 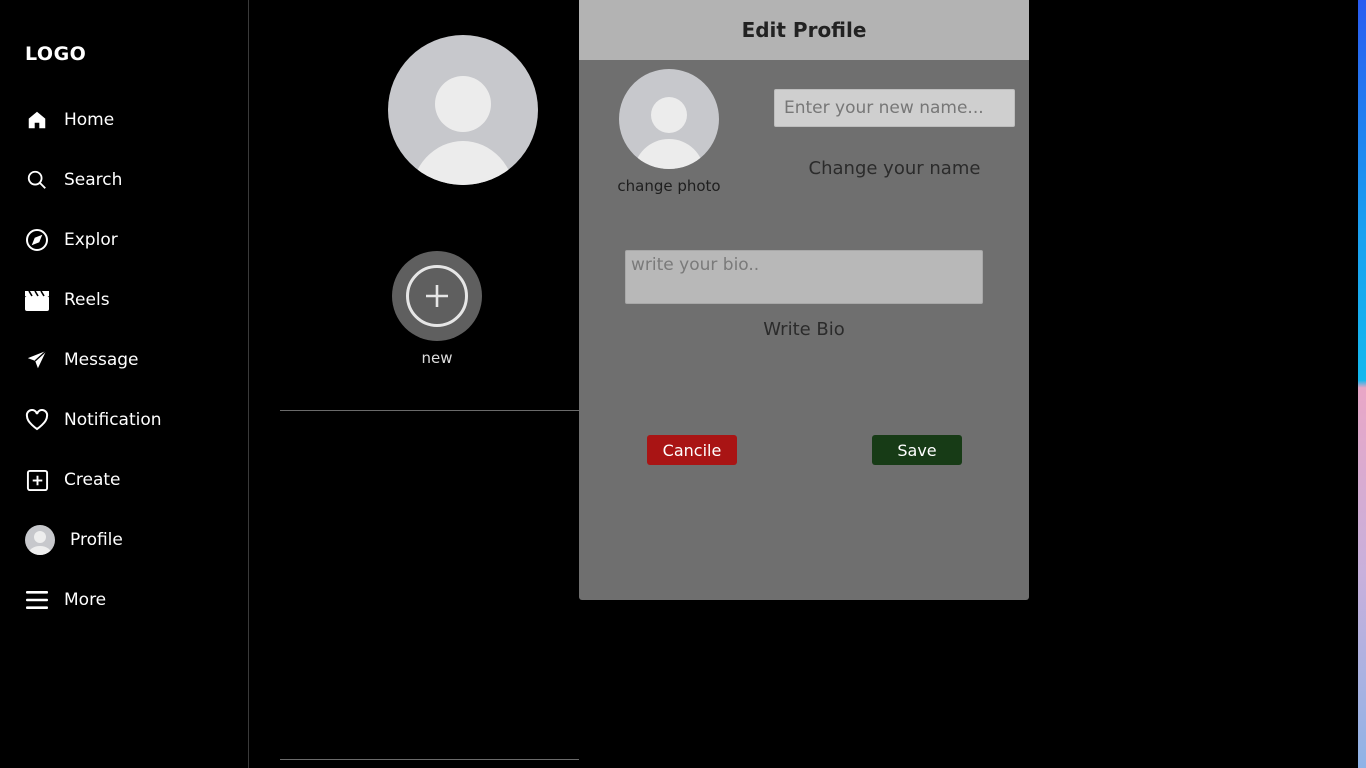 I want to click on plus-square-icon, so click(x=37, y=480).